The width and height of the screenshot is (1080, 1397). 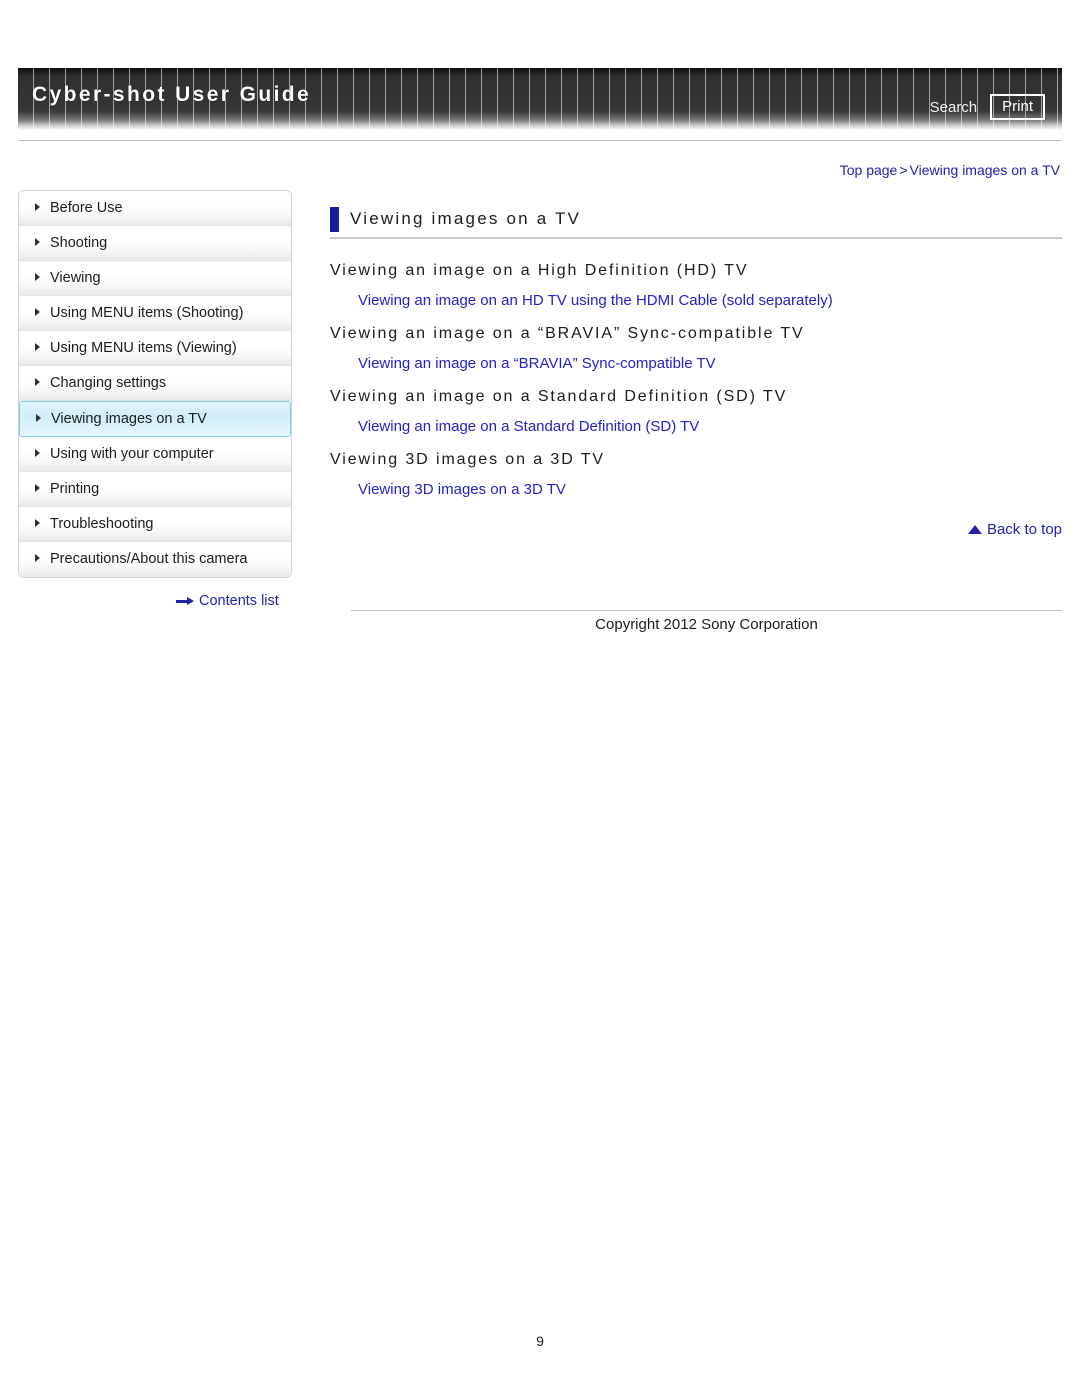 What do you see at coordinates (540, 1341) in the screenshot?
I see `page-number: 9` at bounding box center [540, 1341].